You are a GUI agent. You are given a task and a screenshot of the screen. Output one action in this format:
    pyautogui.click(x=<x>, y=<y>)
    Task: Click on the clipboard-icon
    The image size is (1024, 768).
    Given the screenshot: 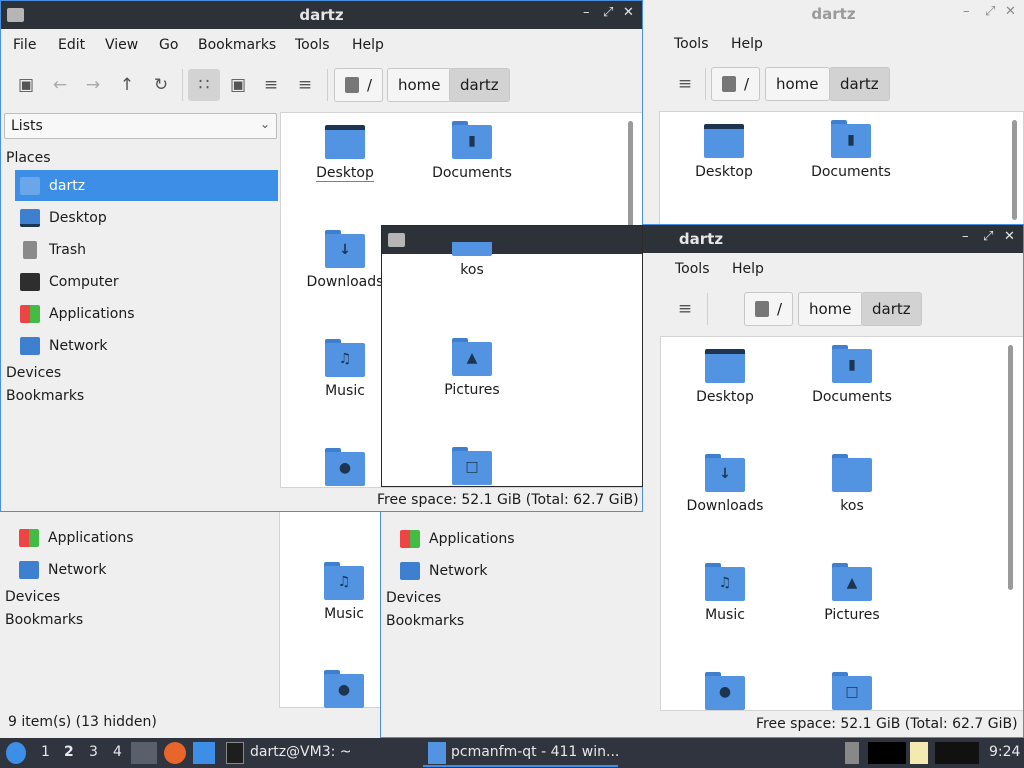 What is the action you would take?
    pyautogui.click(x=919, y=753)
    